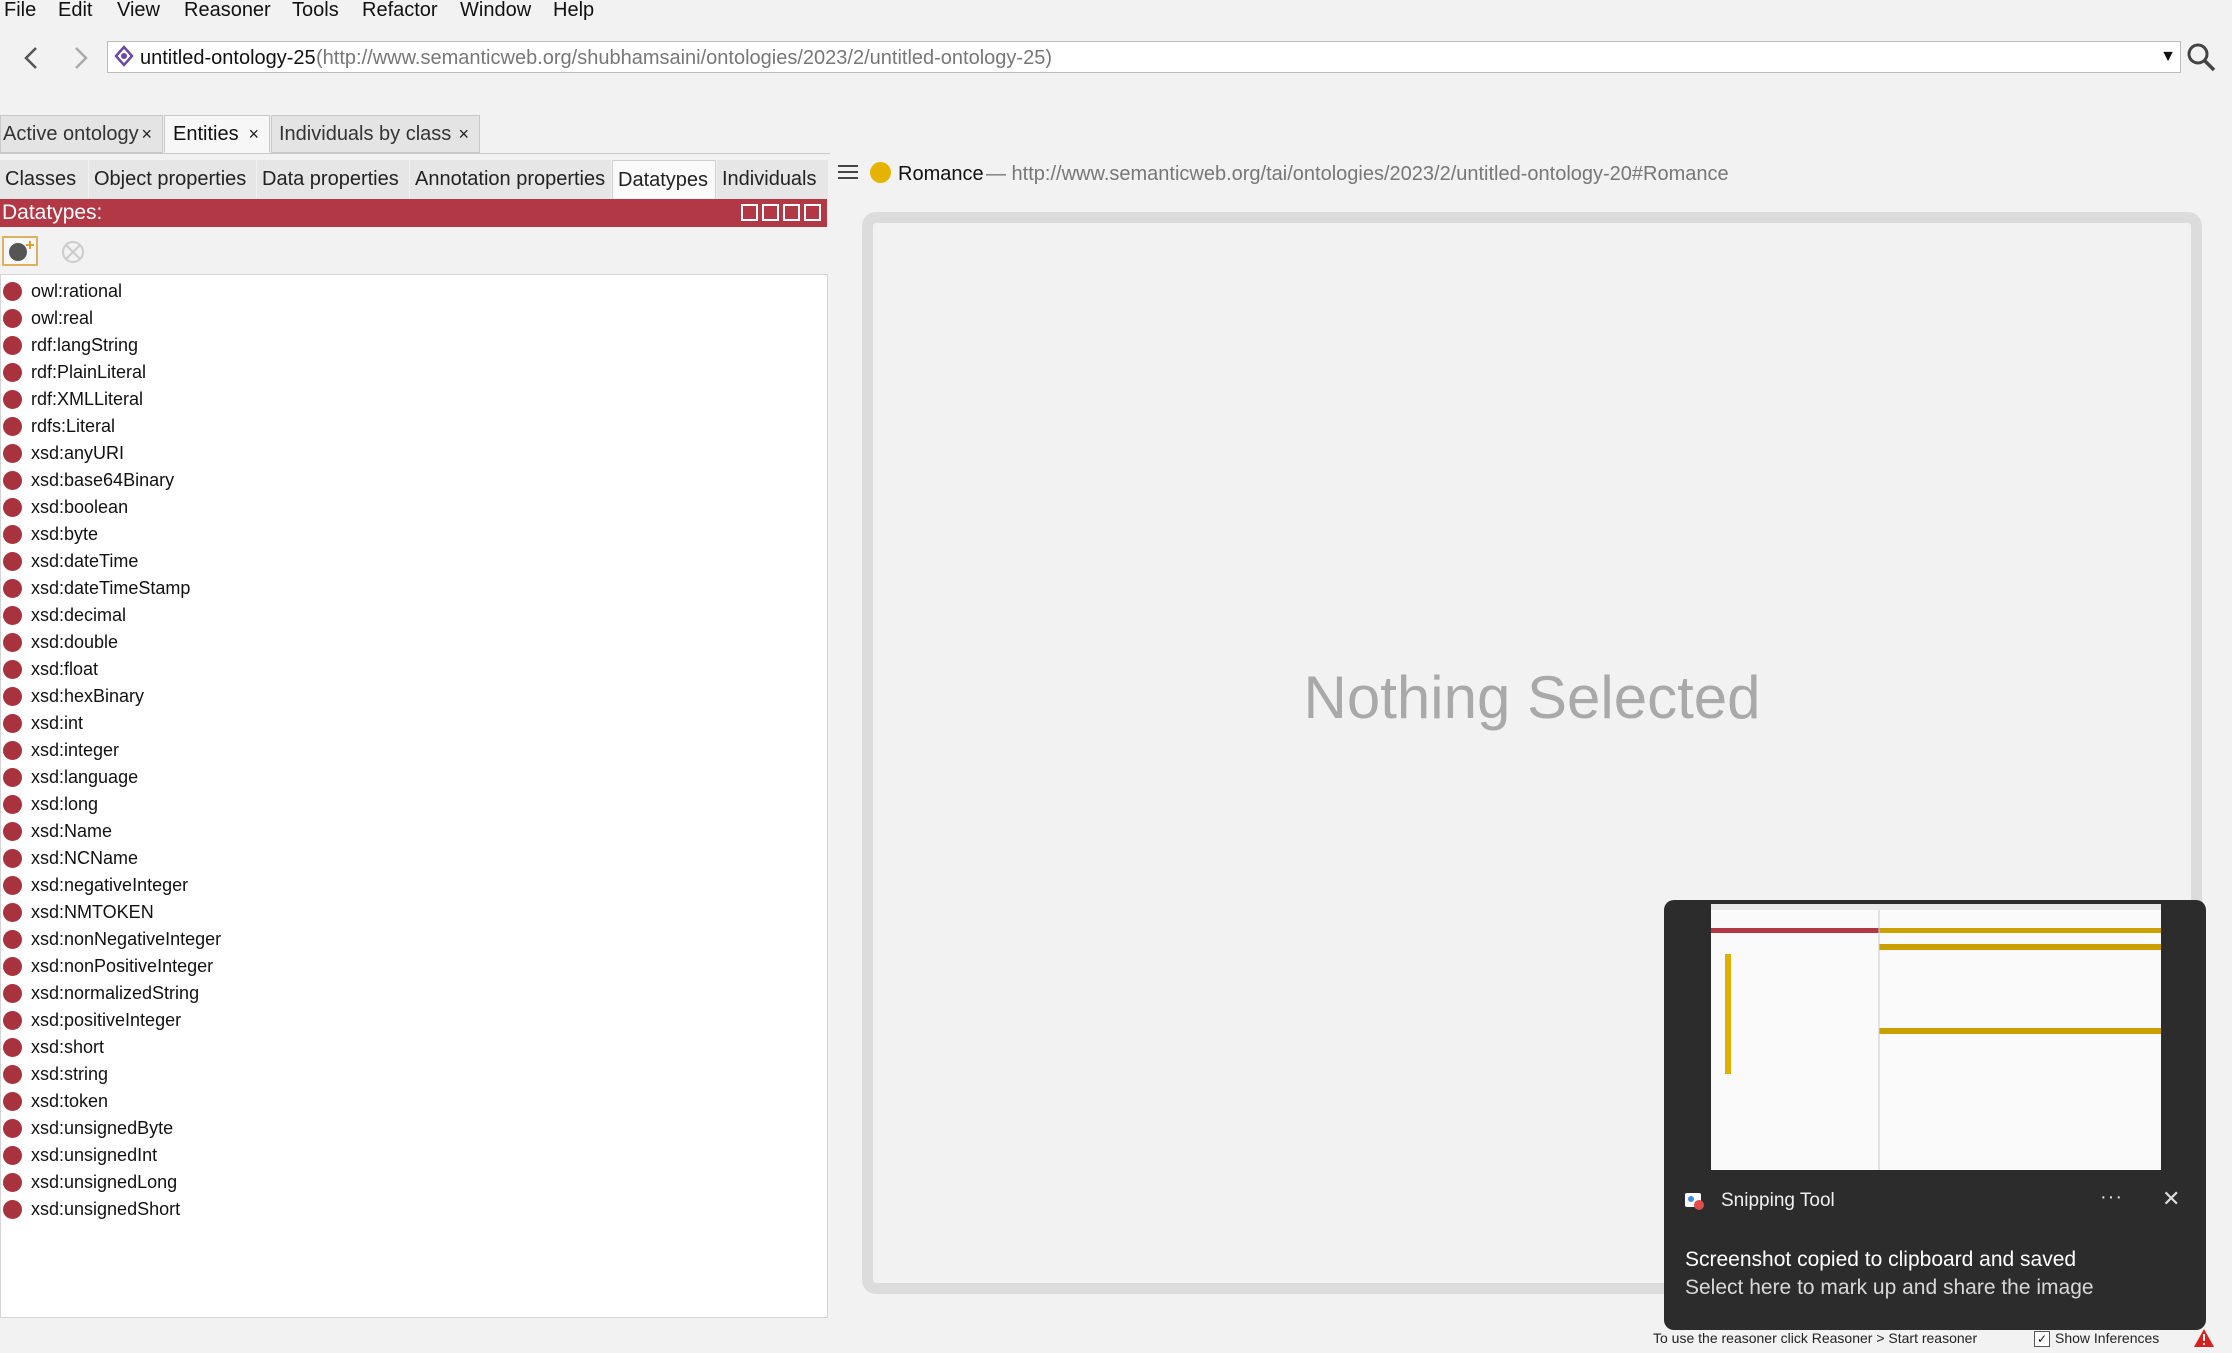 The image size is (2232, 1353). Describe the element at coordinates (812, 212) in the screenshot. I see `close-view-icon` at that location.